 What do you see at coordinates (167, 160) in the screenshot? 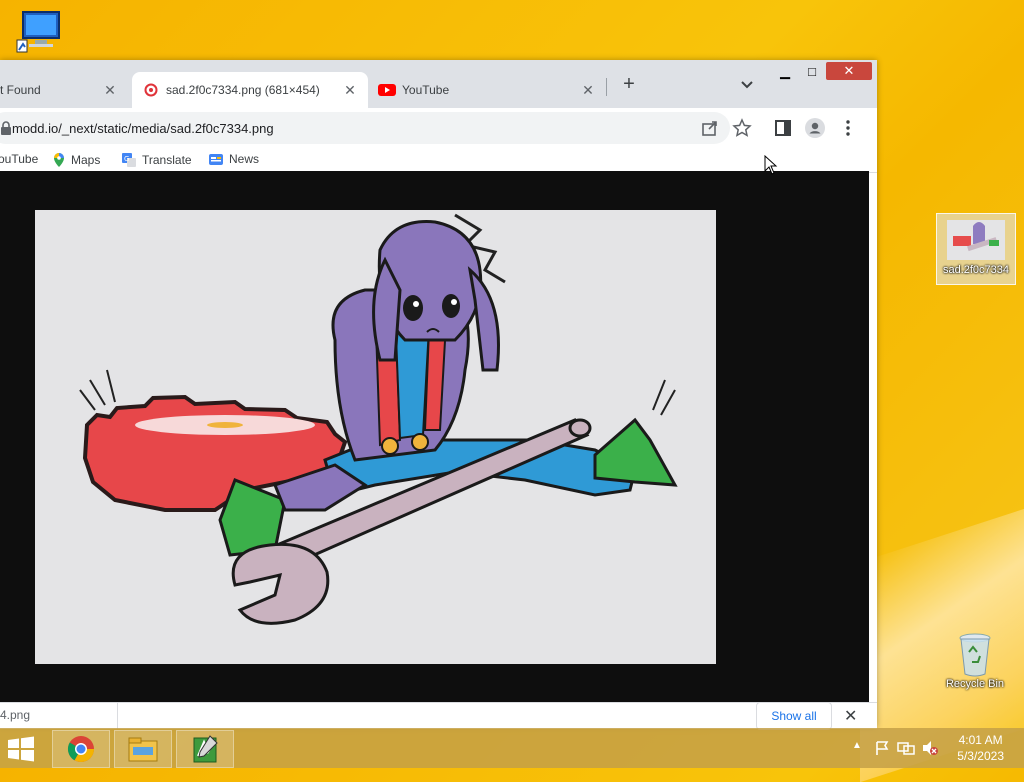
I see `bookmark-label: Translate` at bounding box center [167, 160].